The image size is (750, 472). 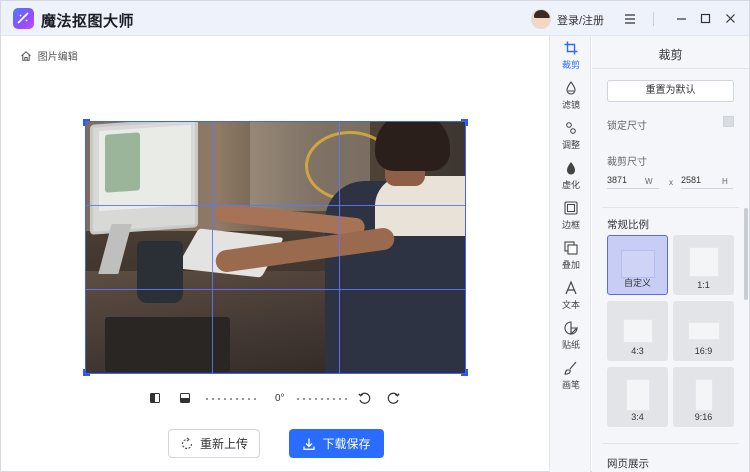 I want to click on download-save-button: 下载保存, so click(x=336, y=443).